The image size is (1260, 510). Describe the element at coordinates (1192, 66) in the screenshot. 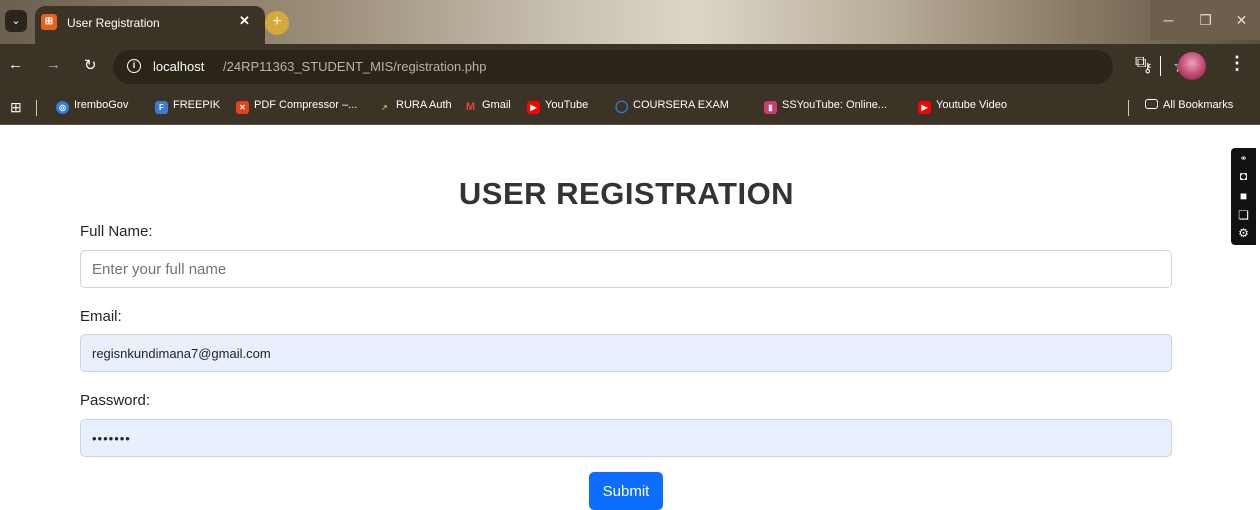

I see `profile-avatar` at that location.